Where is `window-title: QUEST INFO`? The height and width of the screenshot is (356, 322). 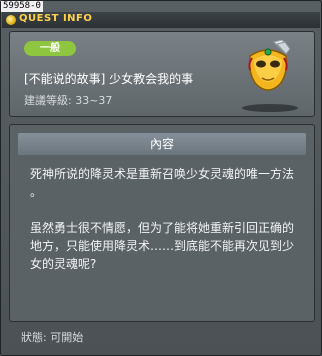 window-title: QUEST INFO is located at coordinates (56, 18).